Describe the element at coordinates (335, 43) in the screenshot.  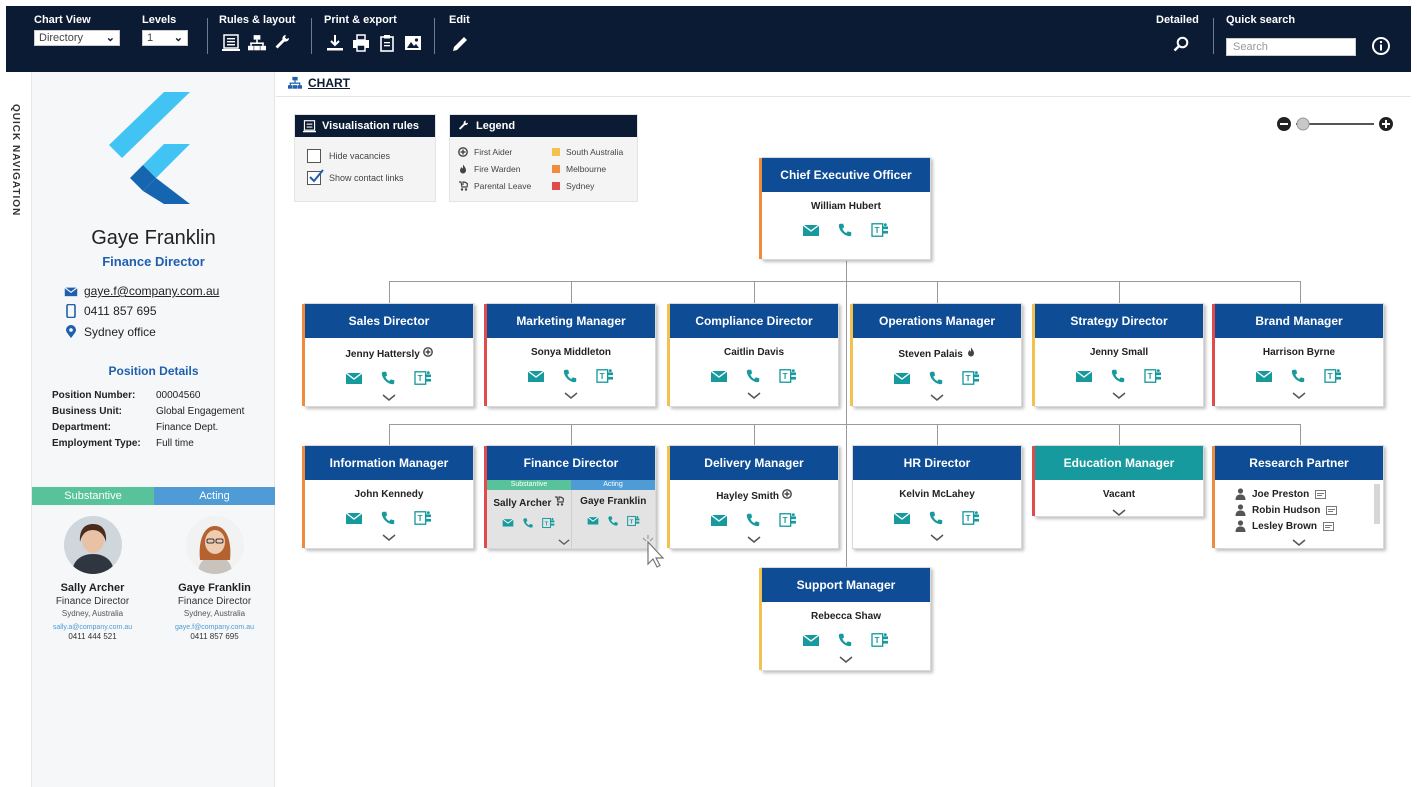
I see `download-icon` at that location.